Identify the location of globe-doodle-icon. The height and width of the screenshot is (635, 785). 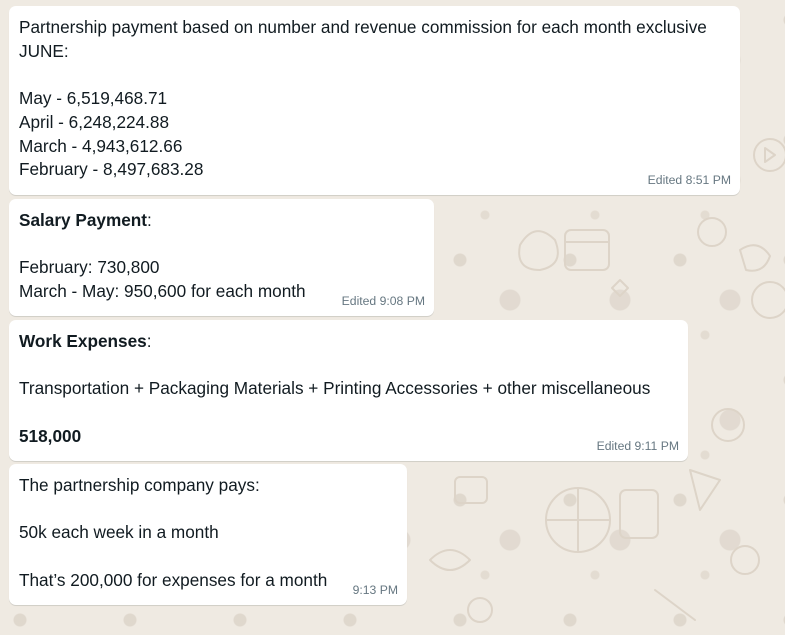
(712, 232).